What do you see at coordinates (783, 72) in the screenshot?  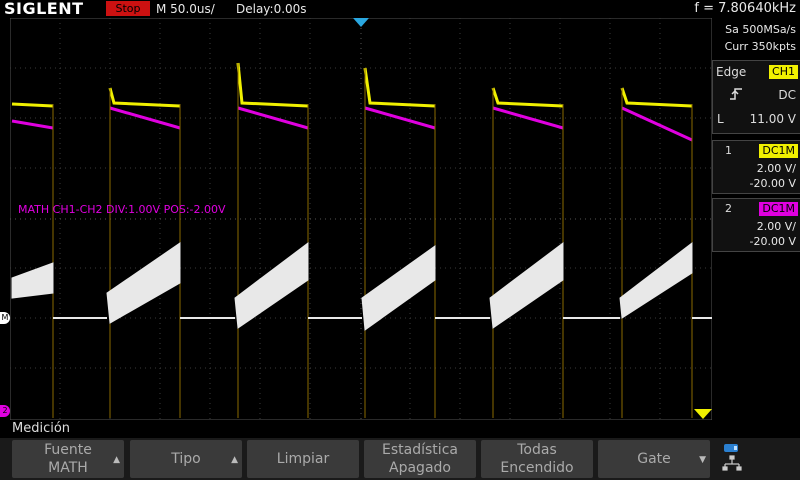 I see `trigger-source-badge: CH1` at bounding box center [783, 72].